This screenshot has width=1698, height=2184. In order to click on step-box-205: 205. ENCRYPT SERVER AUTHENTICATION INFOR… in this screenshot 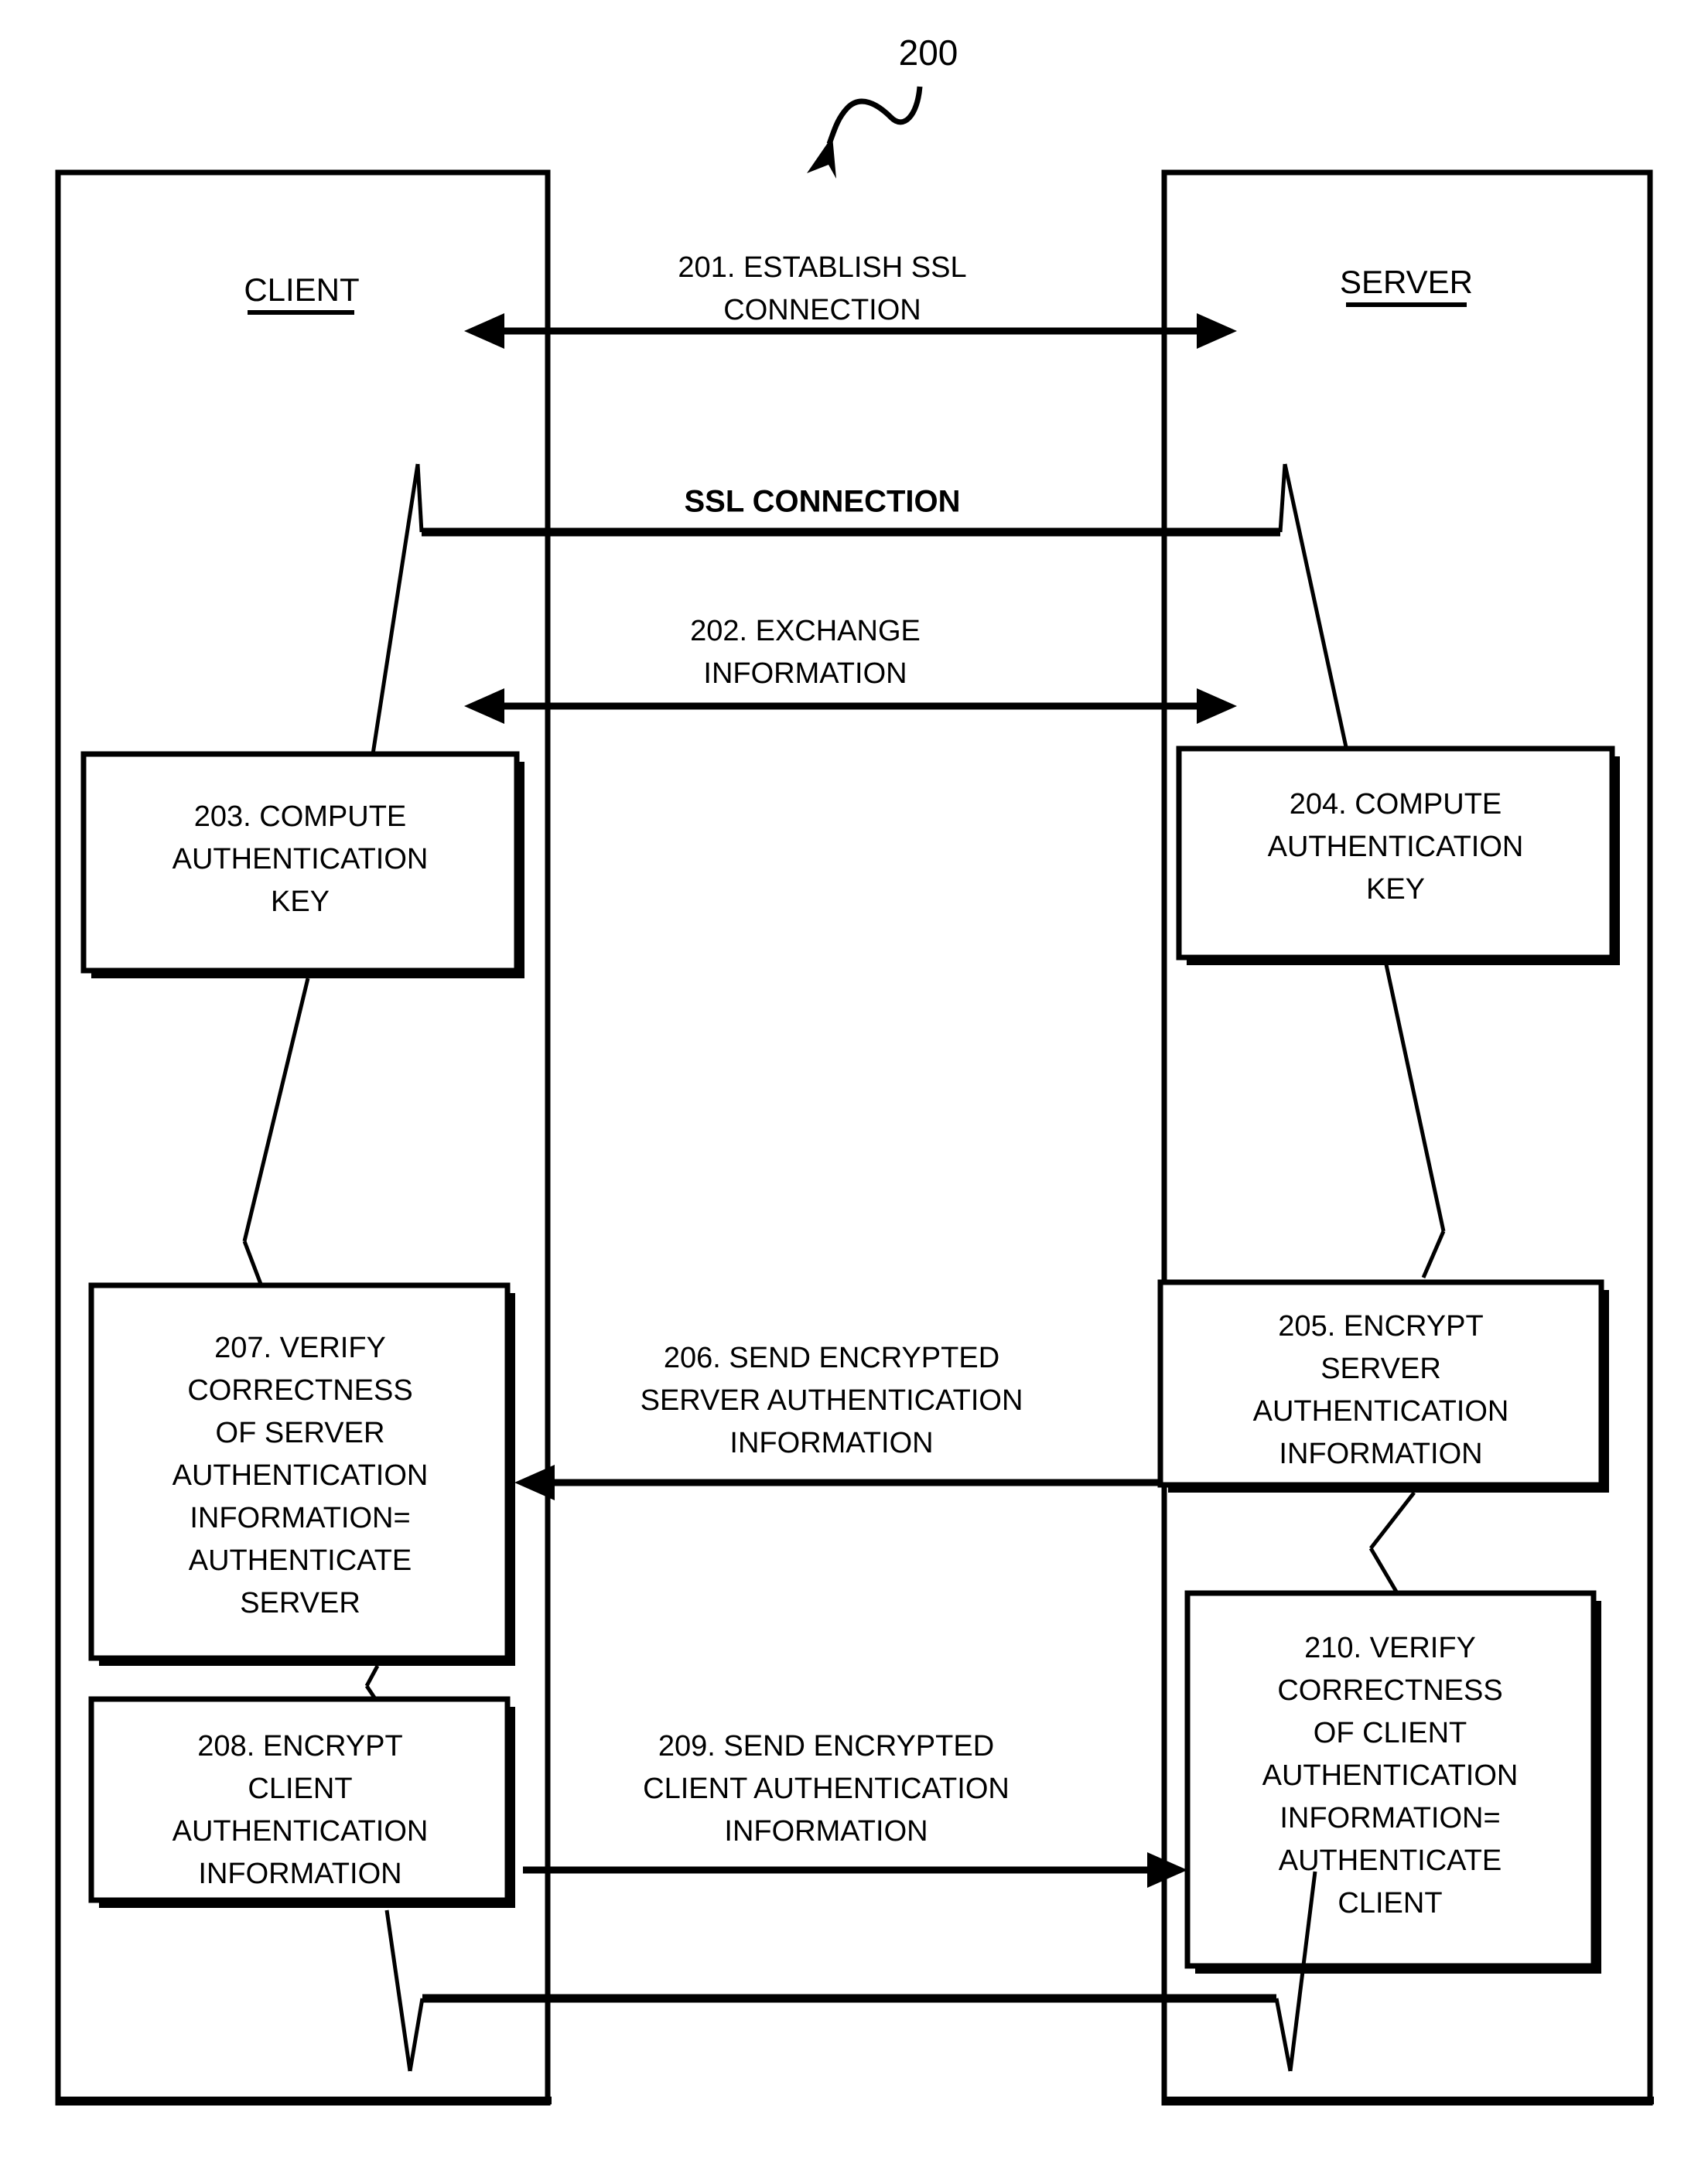, I will do `click(1383, 1386)`.